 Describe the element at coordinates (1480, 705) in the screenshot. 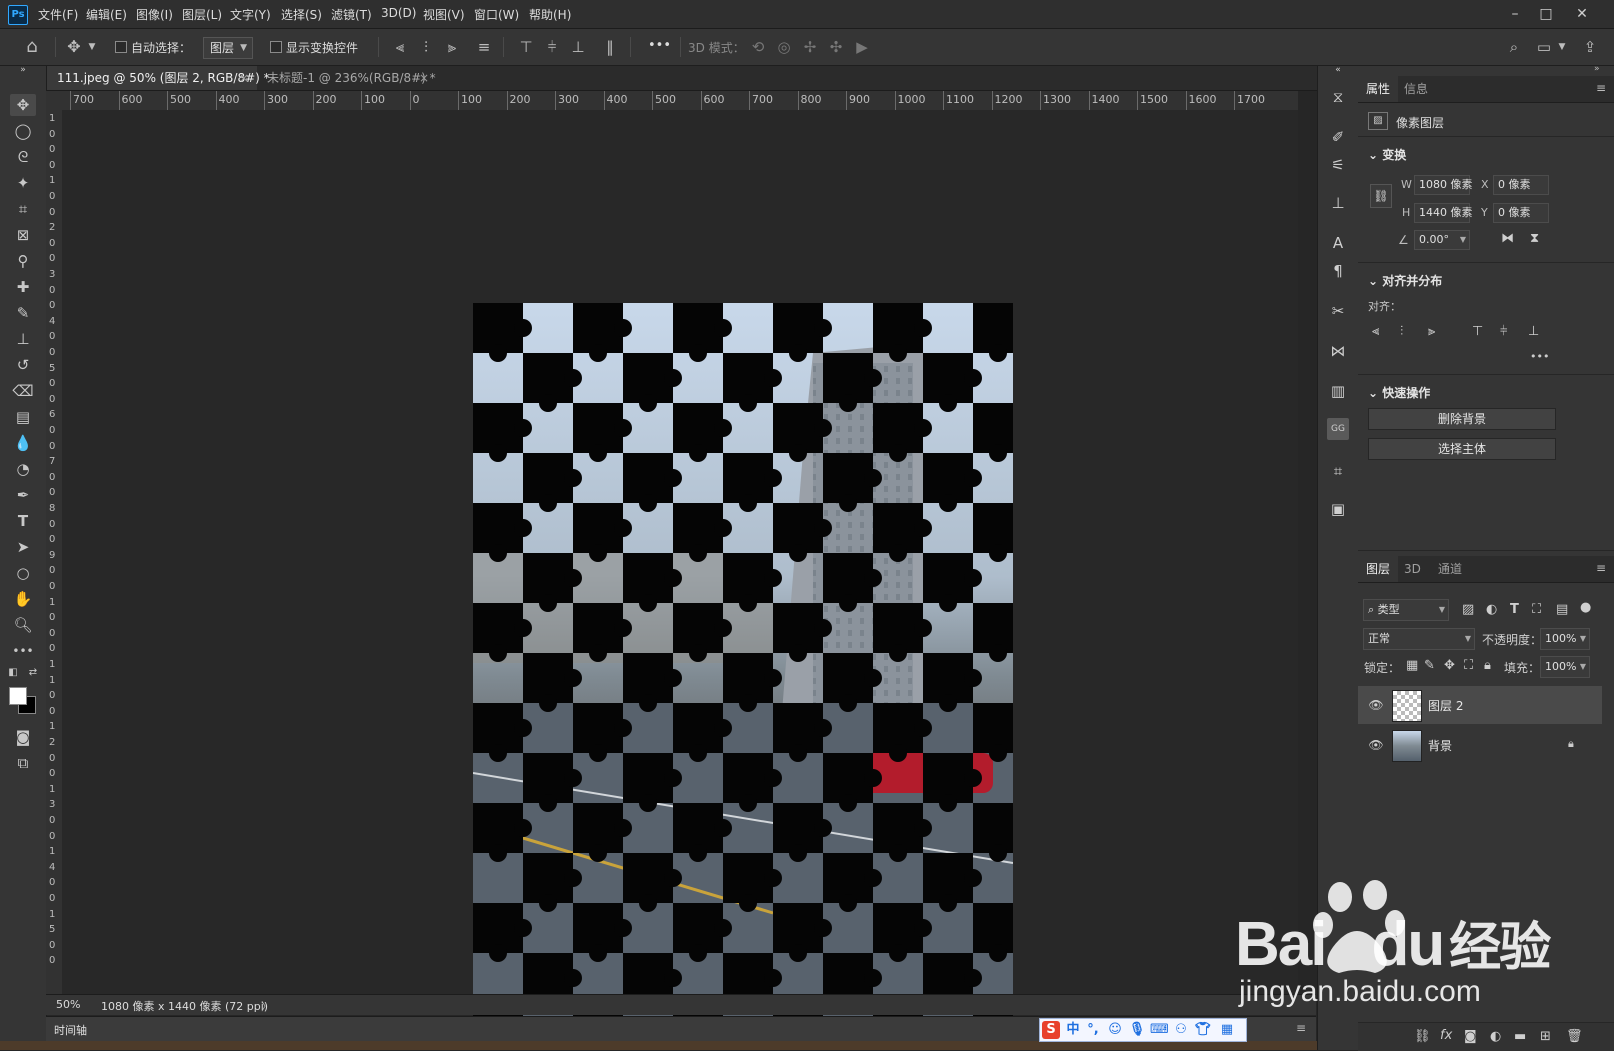

I see `layer-row-layer-2: 👁︎ 图层 2` at that location.